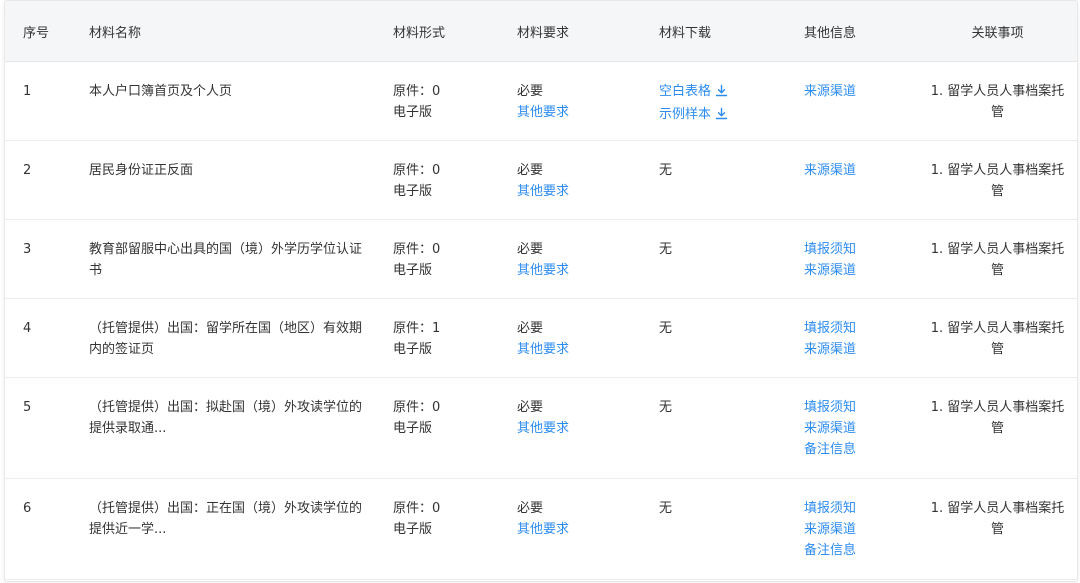 The height and width of the screenshot is (583, 1080). What do you see at coordinates (226, 339) in the screenshot?
I see `material-name: （托管提供）出国：留学所在国（地区）有效期内的签证页` at bounding box center [226, 339].